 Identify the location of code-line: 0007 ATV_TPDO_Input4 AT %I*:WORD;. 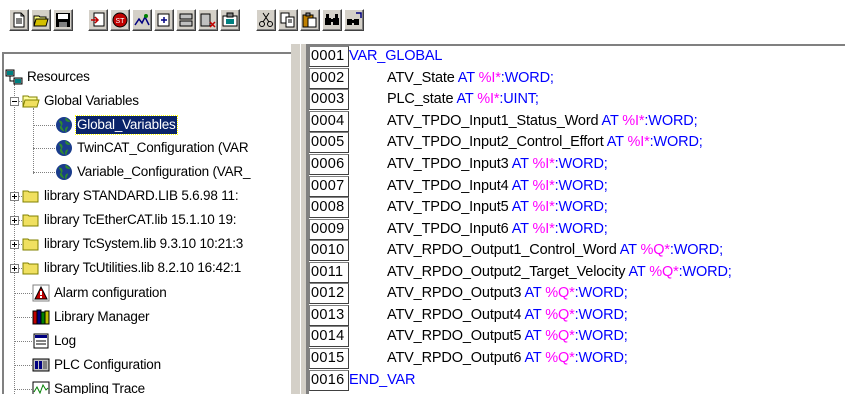
(577, 186).